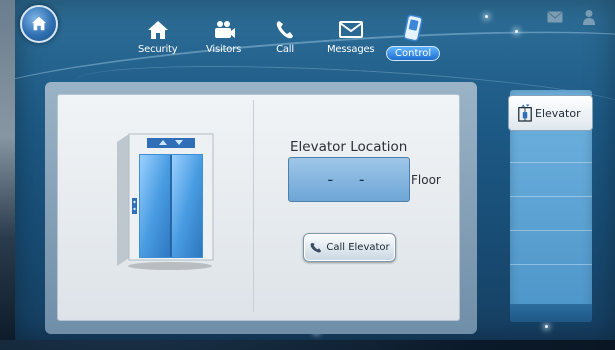 Image resolution: width=615 pixels, height=350 pixels. I want to click on camera-icon, so click(224, 29).